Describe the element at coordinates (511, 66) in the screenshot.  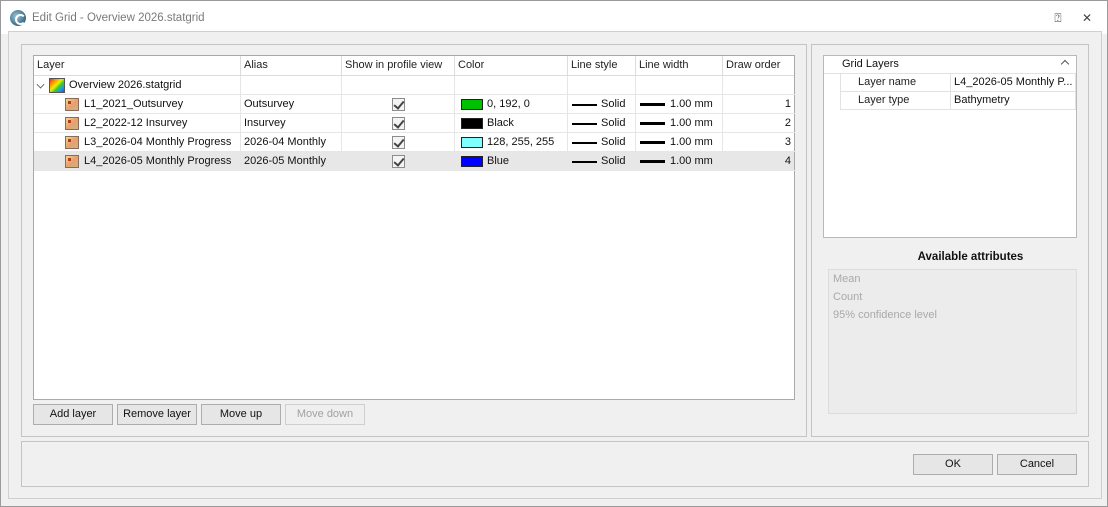
I see `col-header-color: Color` at that location.